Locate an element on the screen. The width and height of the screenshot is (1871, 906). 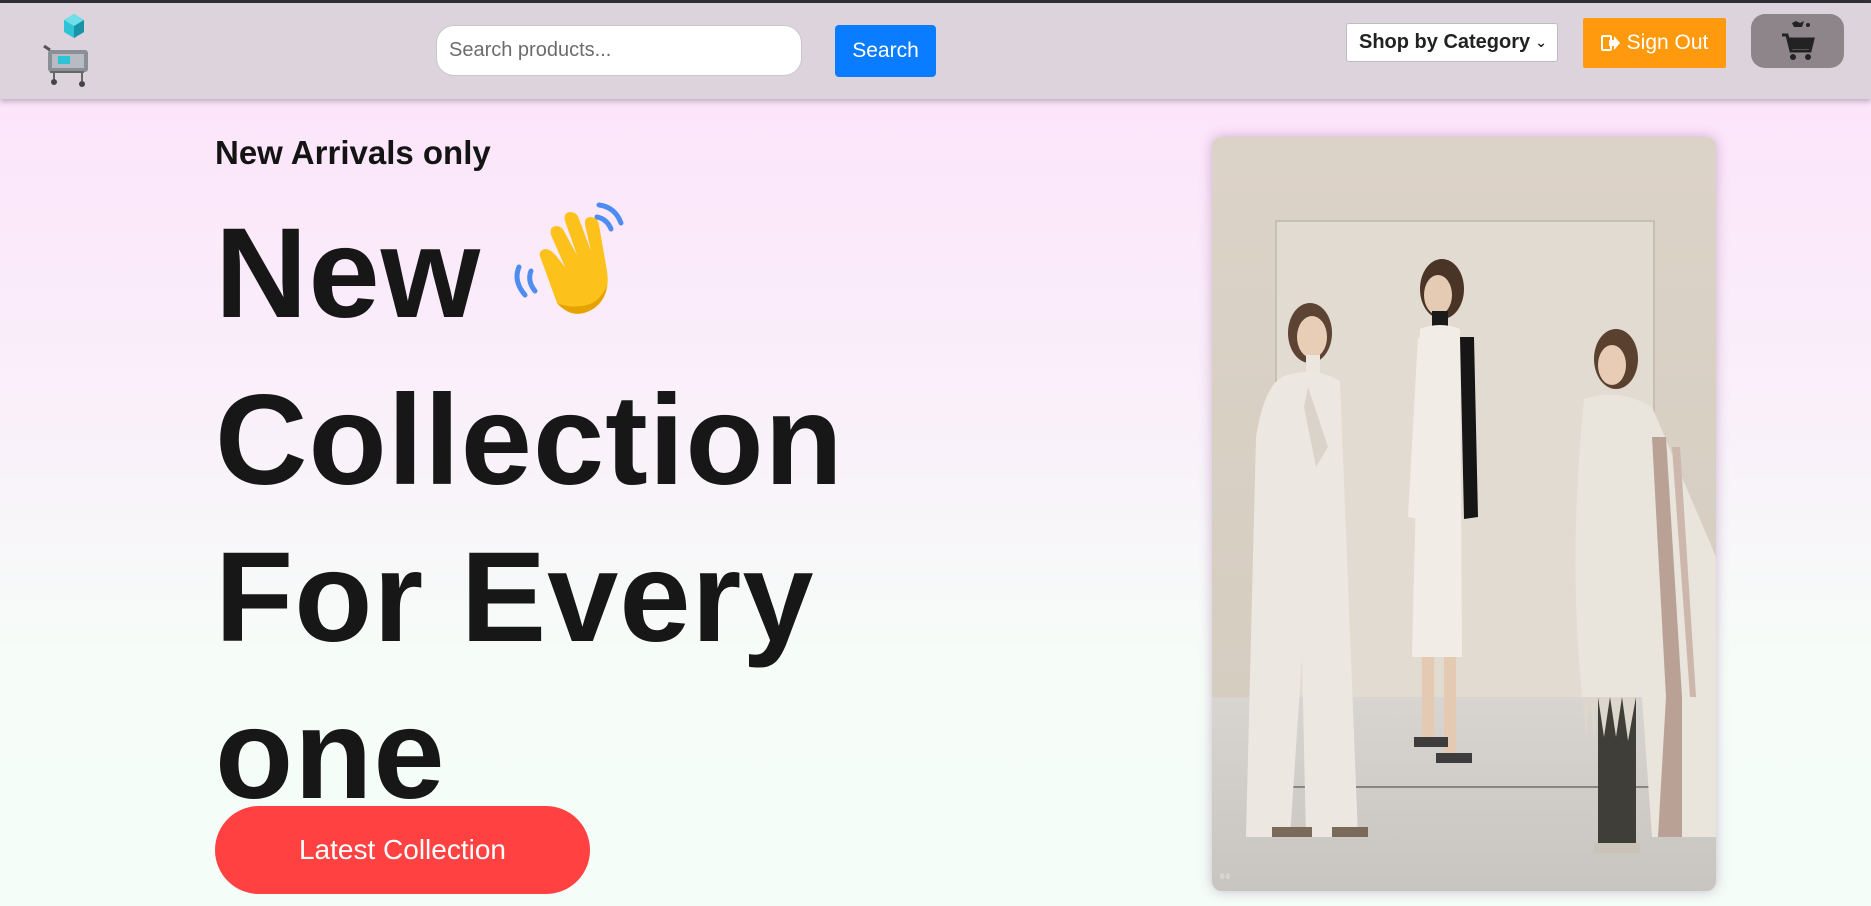
chevron-down-icon: ⌄ is located at coordinates (1541, 42).